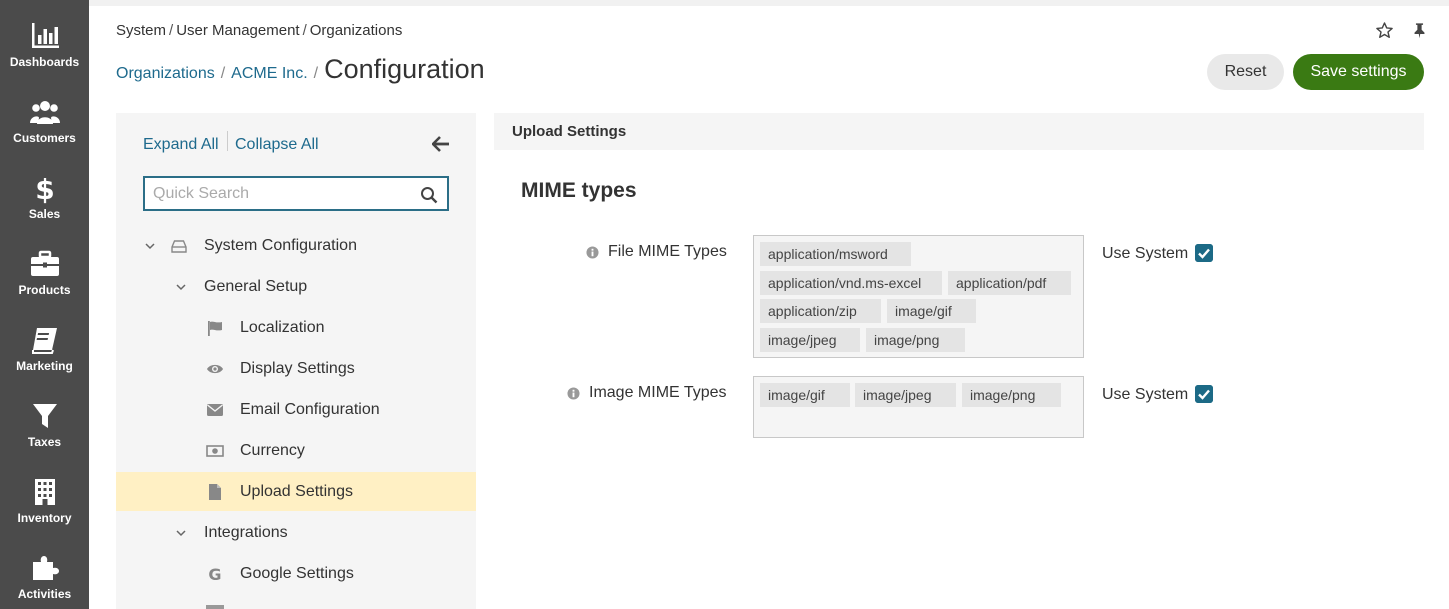 The height and width of the screenshot is (609, 1449). Describe the element at coordinates (404, 69) in the screenshot. I see `page-title: Configuration` at that location.